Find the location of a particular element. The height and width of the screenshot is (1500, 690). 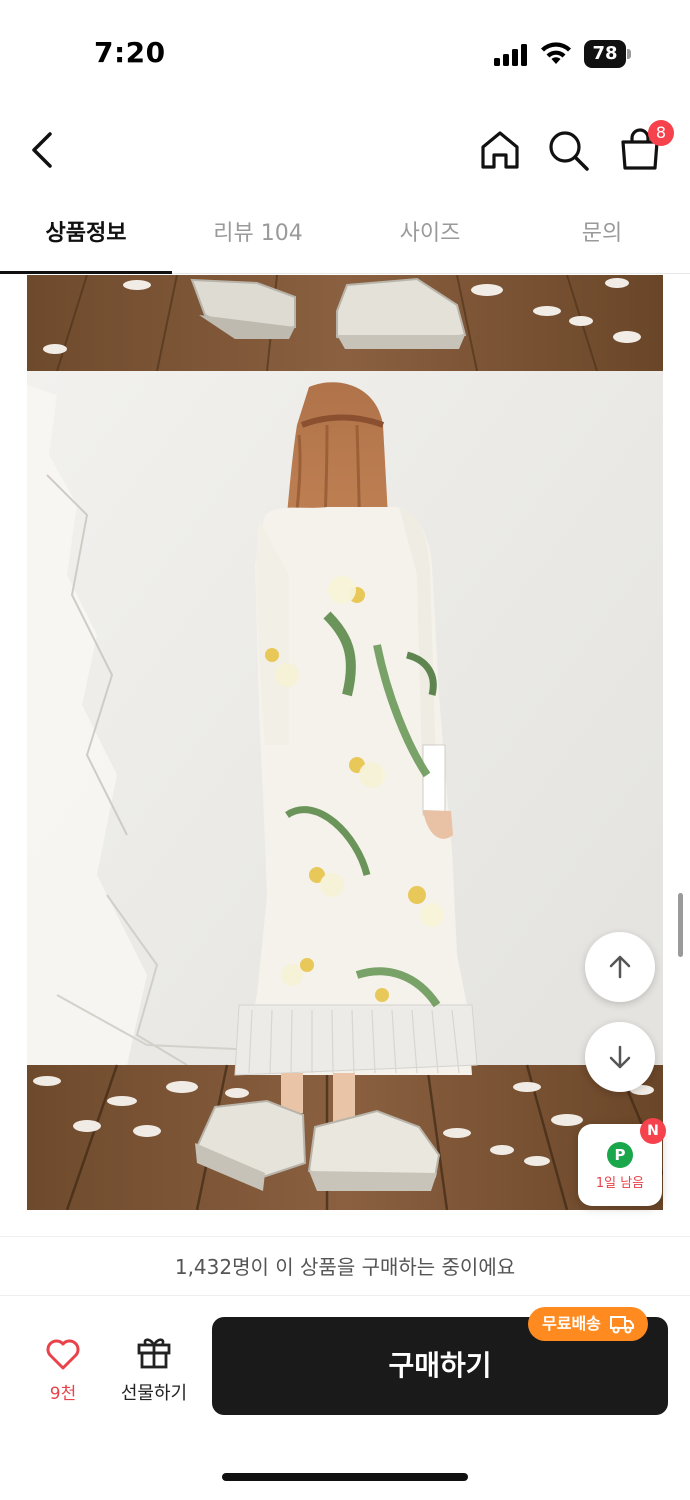

scroll-top-button is located at coordinates (620, 967).